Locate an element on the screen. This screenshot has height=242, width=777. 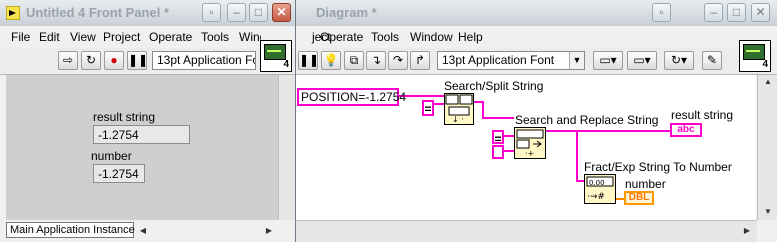
distribute-objects-icon: ▭▾ is located at coordinates (642, 60).